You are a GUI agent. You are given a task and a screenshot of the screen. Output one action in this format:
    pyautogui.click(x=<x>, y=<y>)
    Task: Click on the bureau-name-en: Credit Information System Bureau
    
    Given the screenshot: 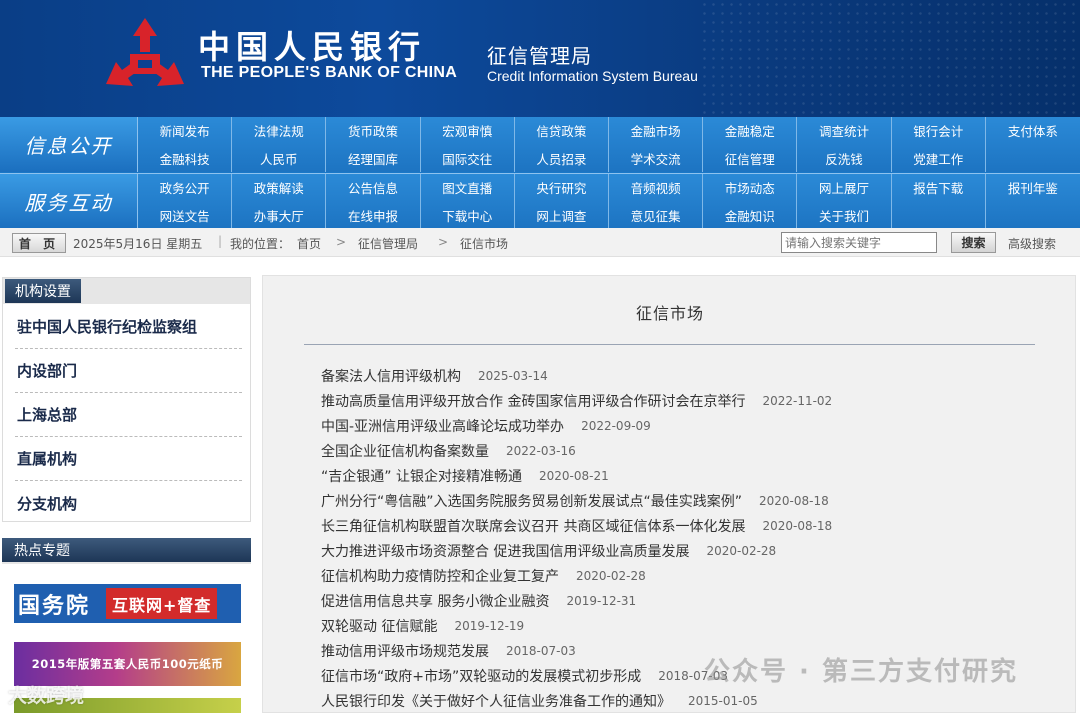 What is the action you would take?
    pyautogui.click(x=592, y=76)
    